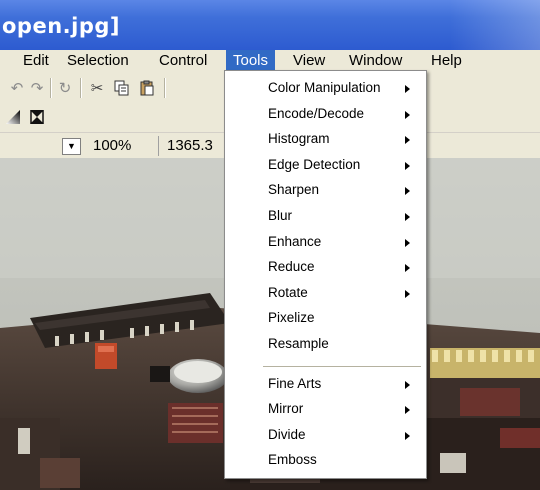  What do you see at coordinates (325, 268) in the screenshot?
I see `menu-item-reduce: Reduce` at bounding box center [325, 268].